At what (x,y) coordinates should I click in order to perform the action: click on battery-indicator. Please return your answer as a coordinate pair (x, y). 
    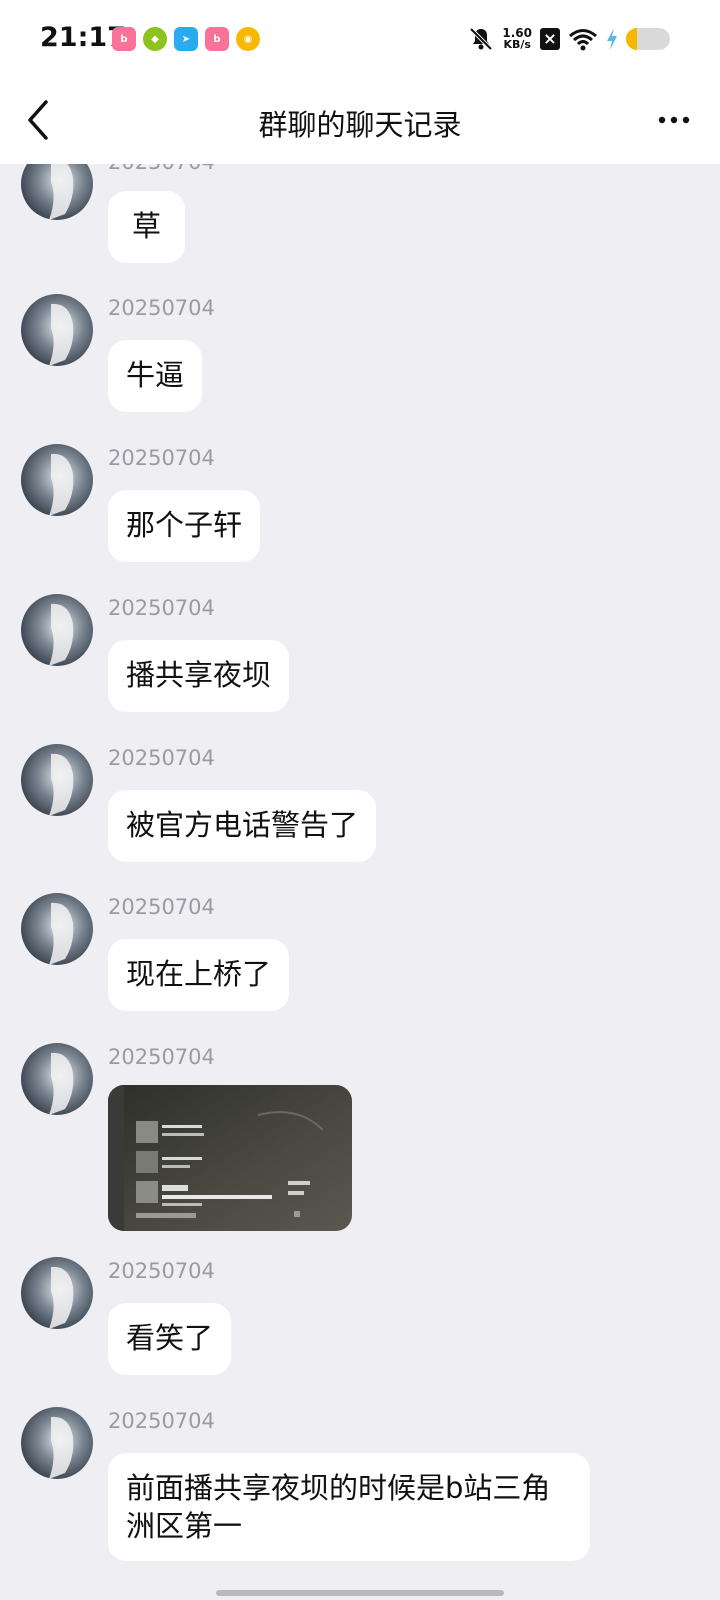
    Looking at the image, I should click on (648, 39).